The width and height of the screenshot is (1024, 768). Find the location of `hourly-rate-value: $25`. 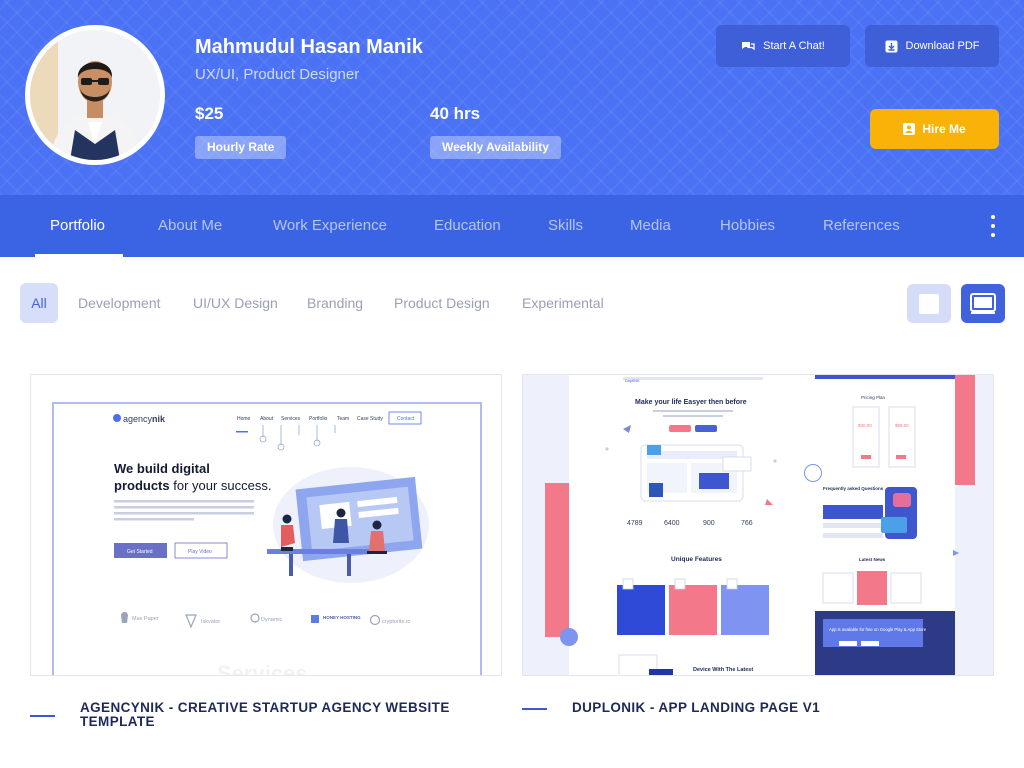

hourly-rate-value: $25 is located at coordinates (209, 113).